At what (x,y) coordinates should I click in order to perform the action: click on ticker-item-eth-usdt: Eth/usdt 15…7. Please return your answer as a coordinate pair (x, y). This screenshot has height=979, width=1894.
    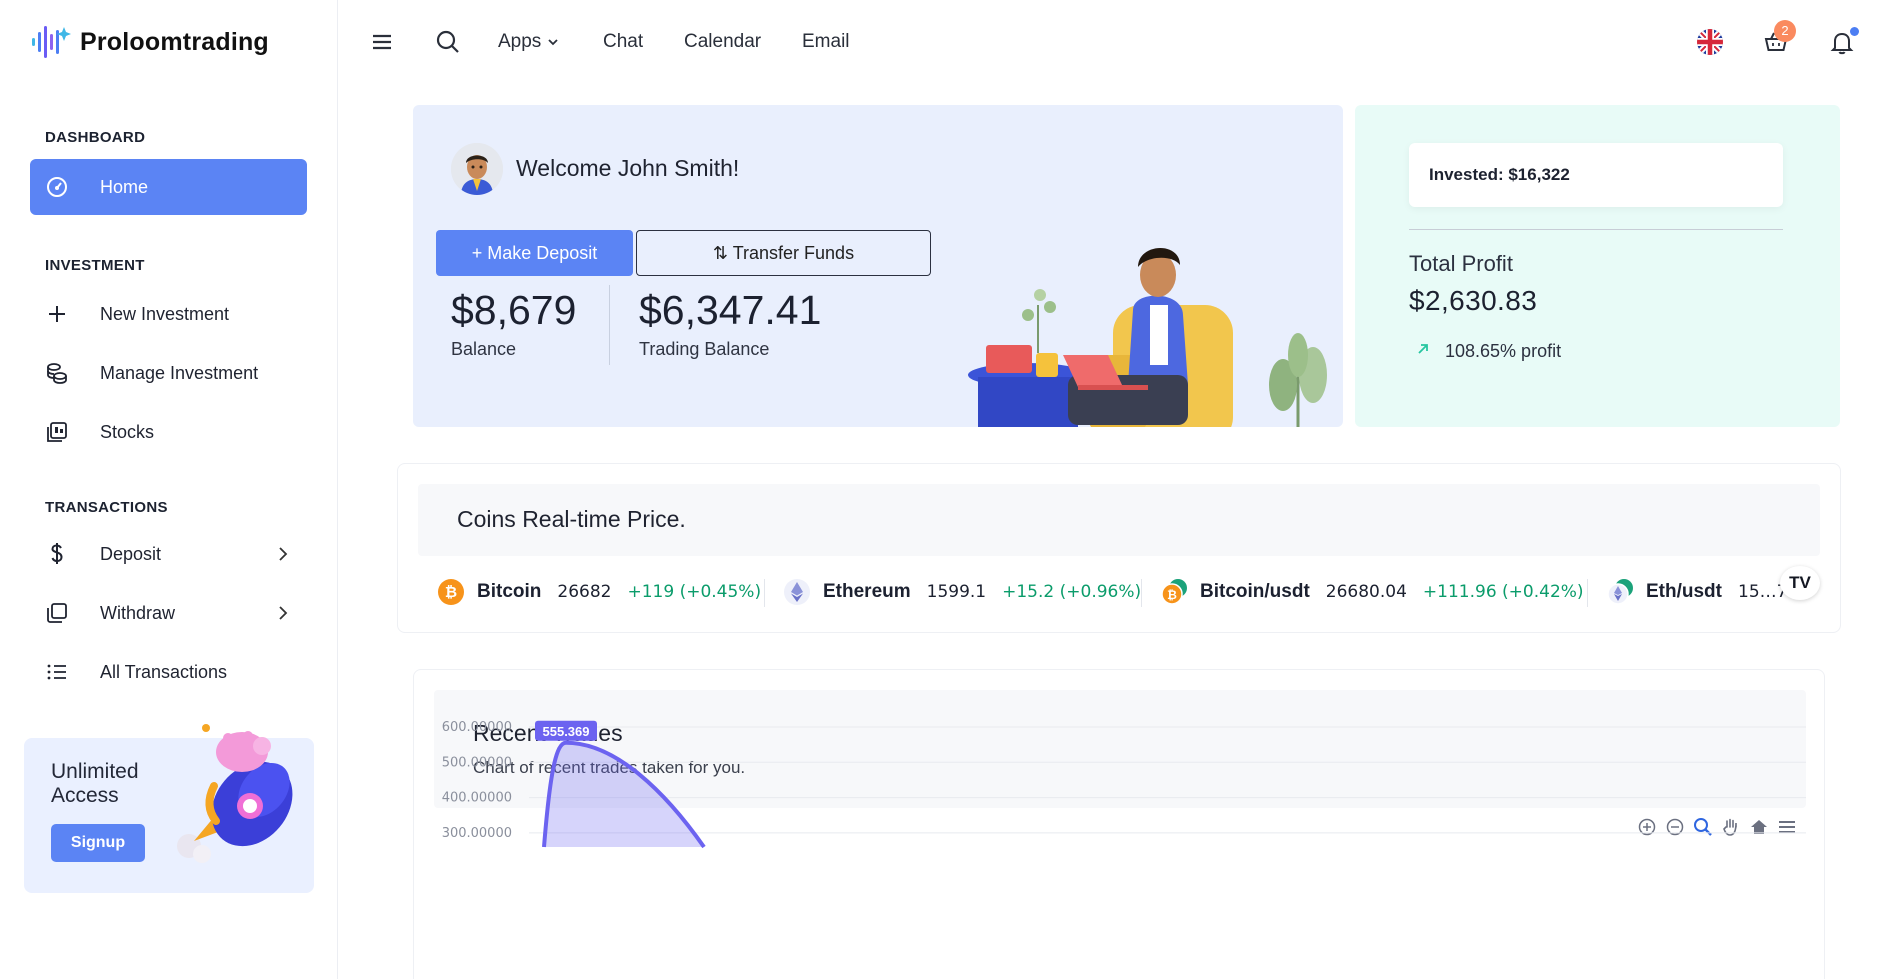
    Looking at the image, I should click on (1704, 592).